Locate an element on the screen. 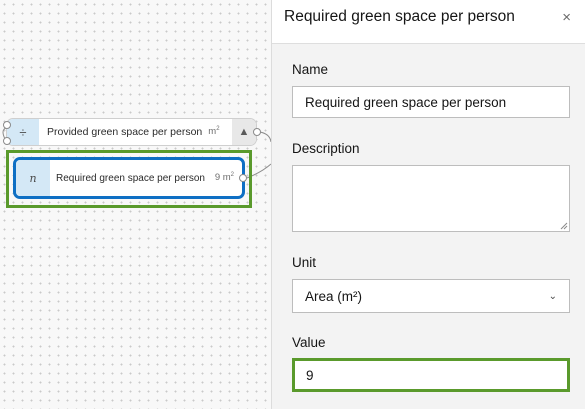 The height and width of the screenshot is (409, 585). name-input is located at coordinates (431, 102).